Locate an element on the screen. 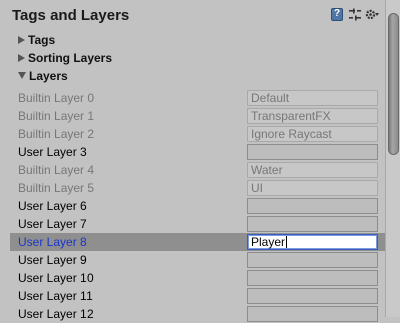  layer-name-input: Default is located at coordinates (312, 98).